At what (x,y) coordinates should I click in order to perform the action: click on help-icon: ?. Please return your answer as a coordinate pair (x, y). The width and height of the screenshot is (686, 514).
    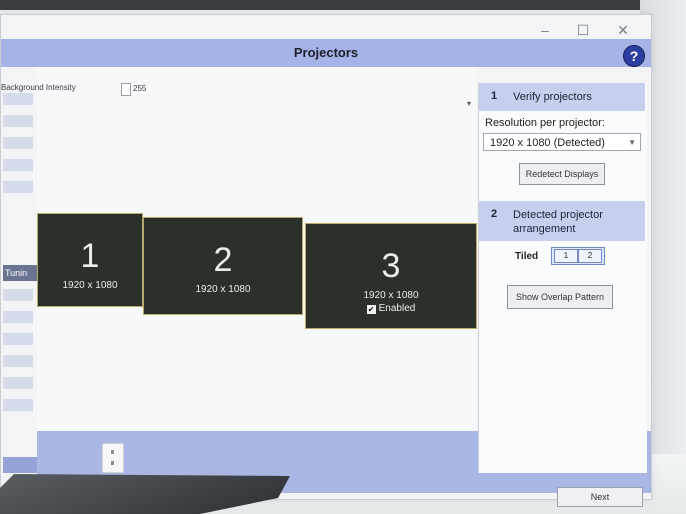
    Looking at the image, I should click on (634, 56).